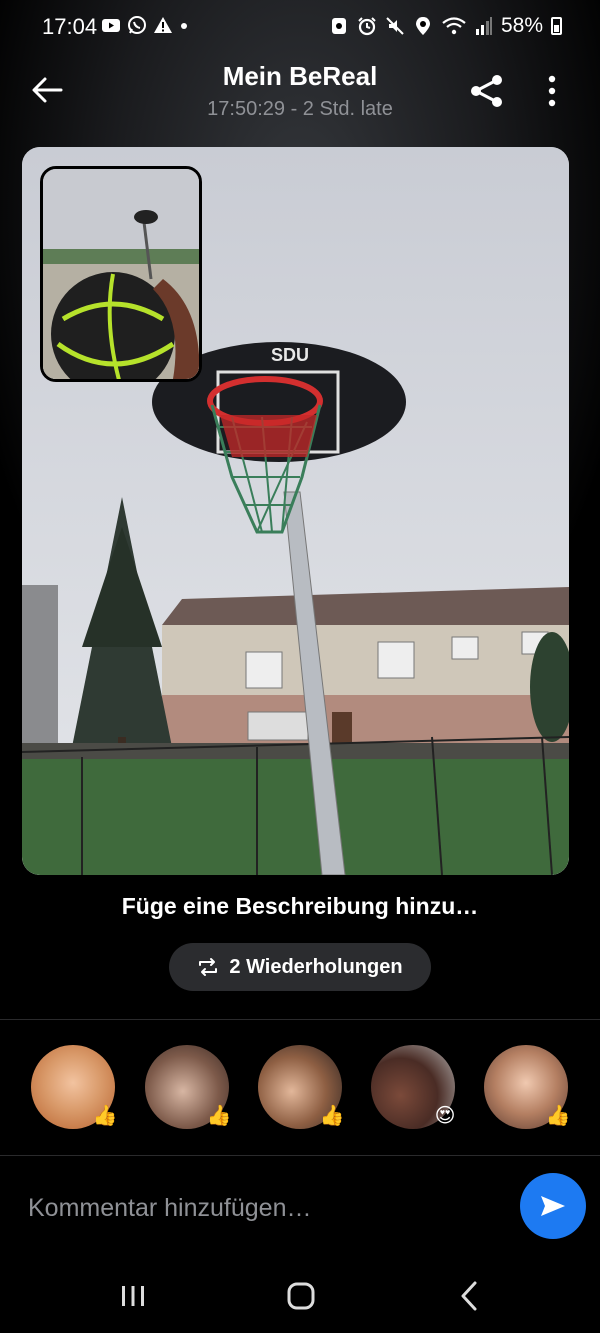 This screenshot has width=600, height=1333. I want to click on wifi-icon, so click(454, 26).